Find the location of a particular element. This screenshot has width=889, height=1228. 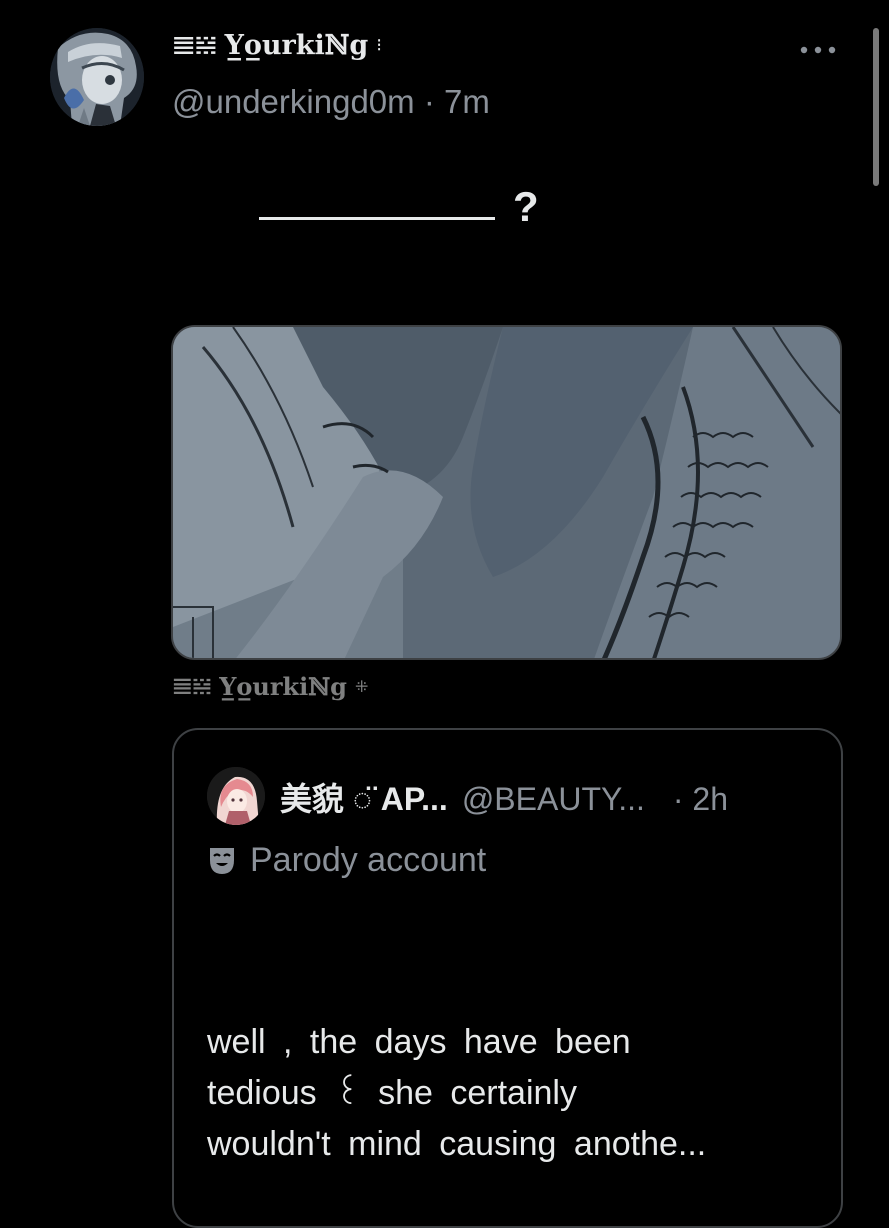

quote-avatar-image is located at coordinates (236, 796).